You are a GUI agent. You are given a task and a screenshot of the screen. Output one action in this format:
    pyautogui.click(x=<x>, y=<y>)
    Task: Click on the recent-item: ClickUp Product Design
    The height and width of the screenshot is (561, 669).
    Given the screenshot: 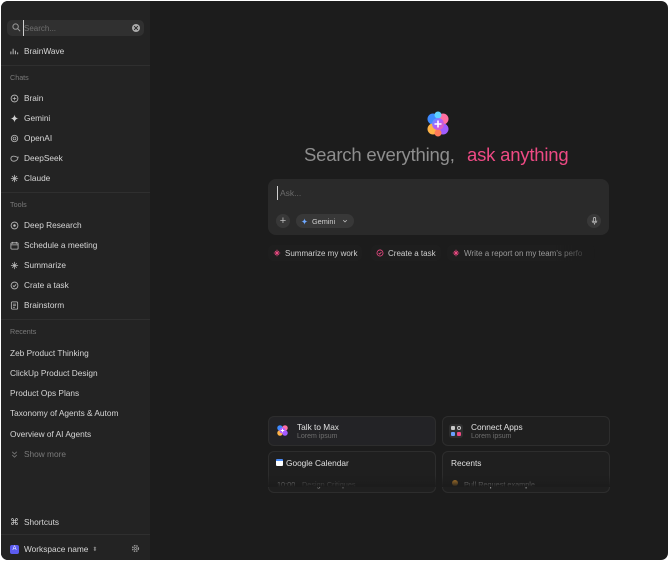 What is the action you would take?
    pyautogui.click(x=54, y=373)
    